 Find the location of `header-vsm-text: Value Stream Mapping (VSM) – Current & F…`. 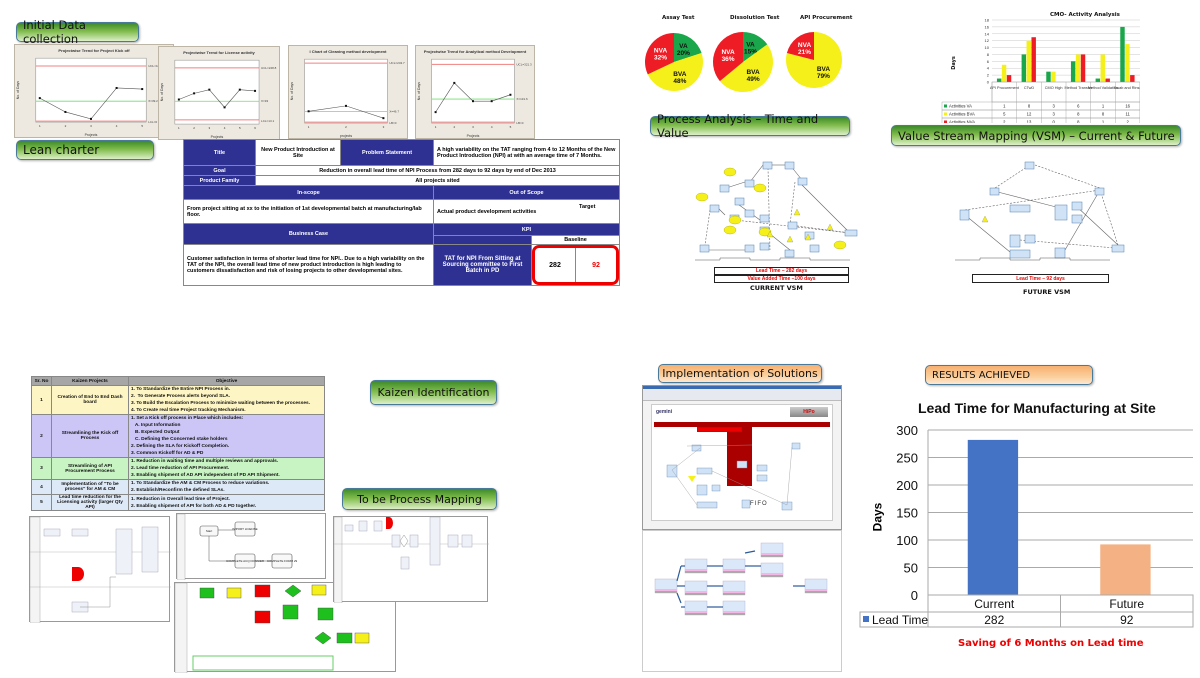

header-vsm-text: Value Stream Mapping (VSM) – Current & F… is located at coordinates (1036, 135).